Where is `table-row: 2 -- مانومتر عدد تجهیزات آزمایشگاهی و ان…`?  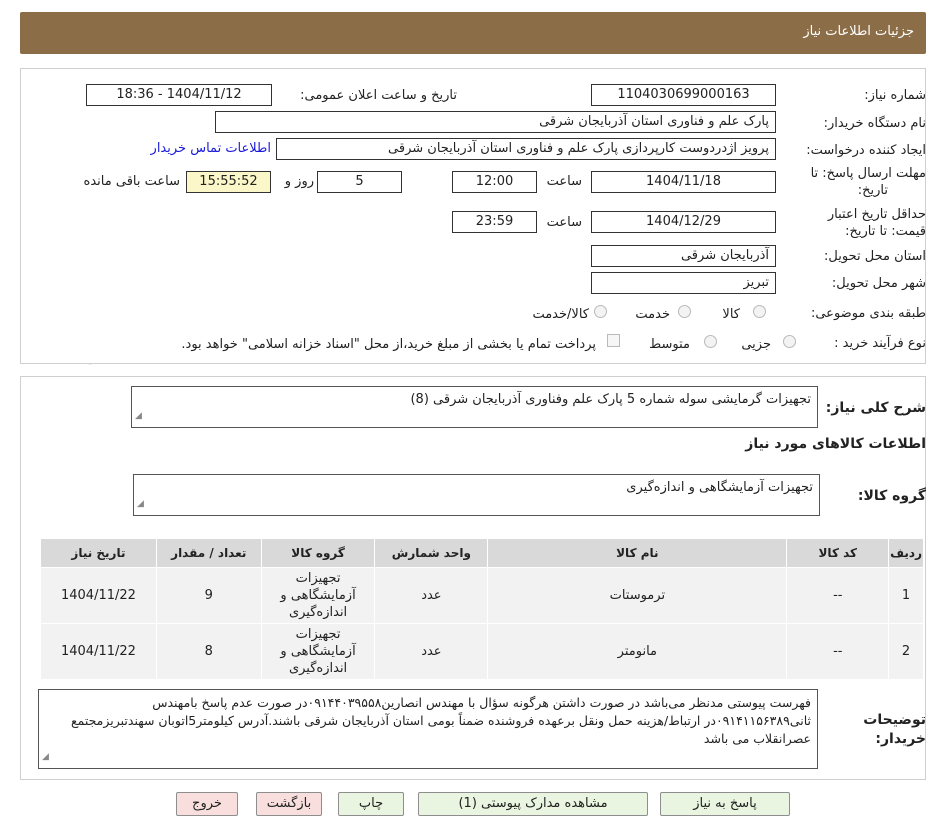 table-row: 2 -- مانومتر عدد تجهیزات آزمایشگاهی و ان… is located at coordinates (482, 651).